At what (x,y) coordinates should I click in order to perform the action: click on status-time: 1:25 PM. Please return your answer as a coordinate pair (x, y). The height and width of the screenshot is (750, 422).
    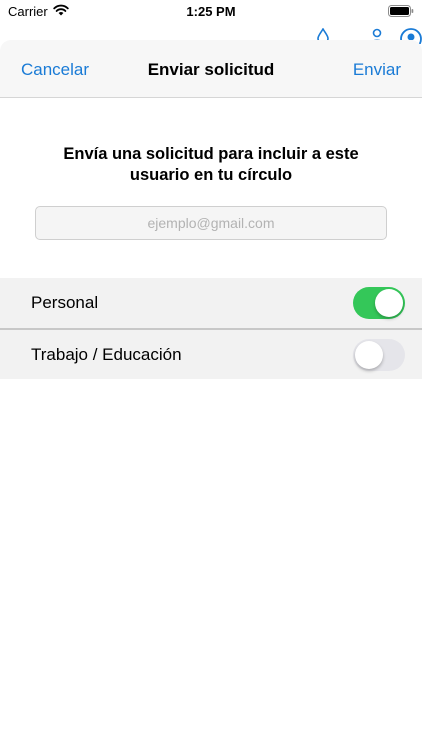
    Looking at the image, I should click on (211, 11).